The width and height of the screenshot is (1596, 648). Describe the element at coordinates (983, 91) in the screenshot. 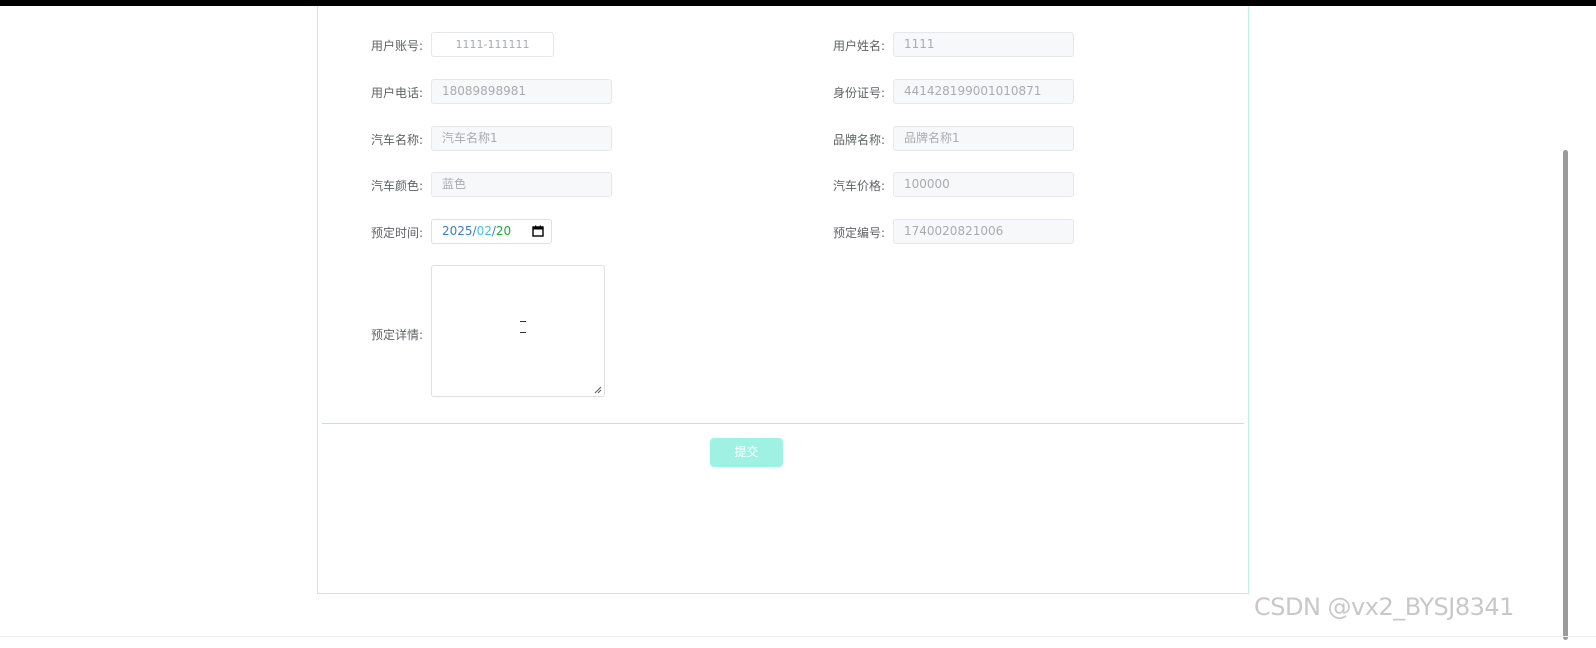

I see `id-card-field: 441428199001010871` at that location.